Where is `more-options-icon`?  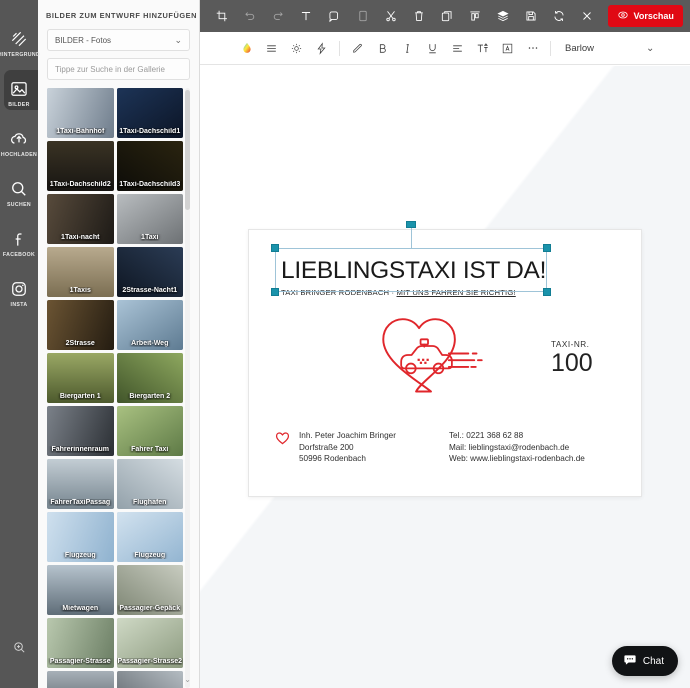
more-options-icon is located at coordinates (532, 48).